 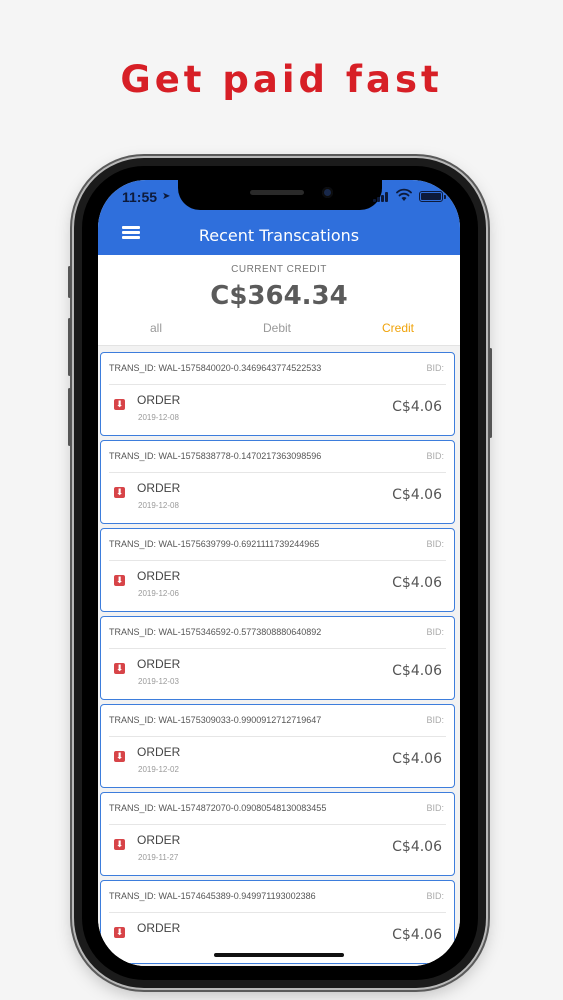 What do you see at coordinates (69, 417) in the screenshot?
I see `phone-volume-down-button` at bounding box center [69, 417].